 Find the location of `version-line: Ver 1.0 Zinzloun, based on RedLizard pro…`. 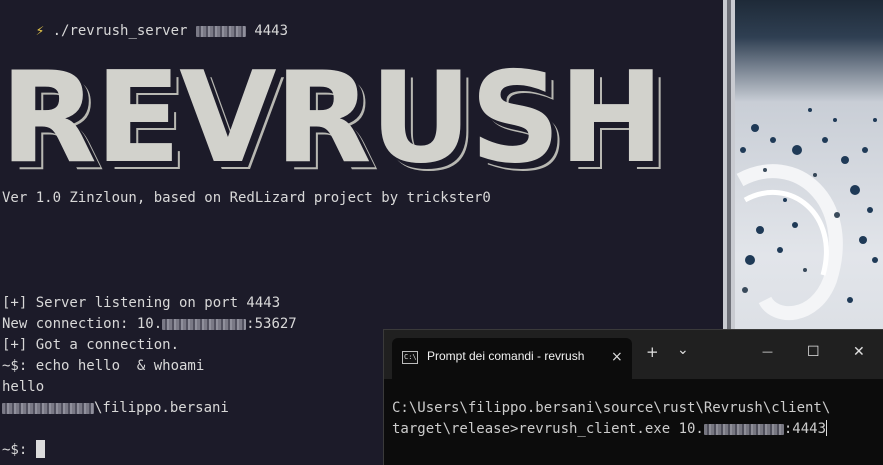

version-line: Ver 1.0 Zinzloun, based on RedLizard pro… is located at coordinates (246, 198).